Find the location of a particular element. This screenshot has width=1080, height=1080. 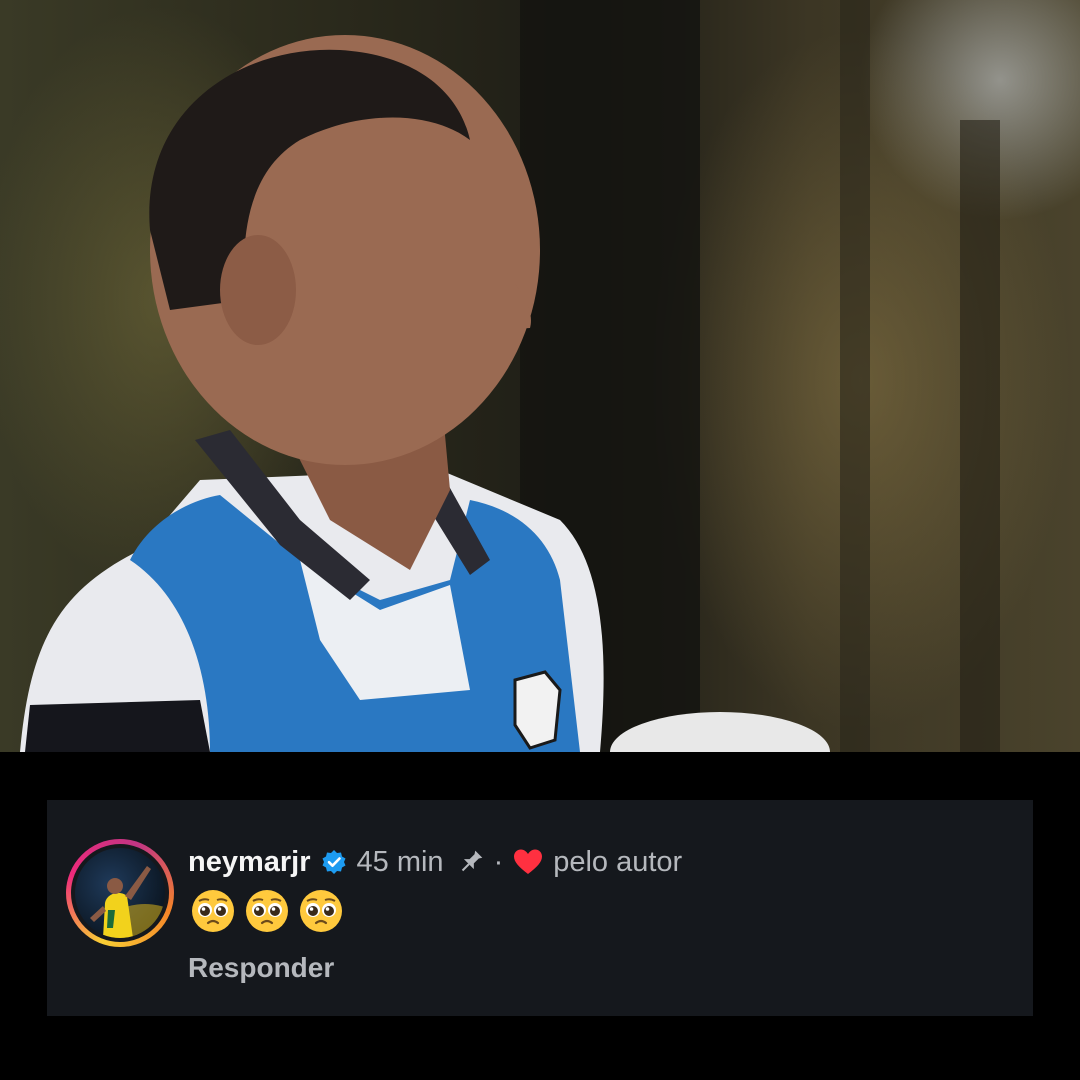

club-crest is located at coordinates (537, 710).